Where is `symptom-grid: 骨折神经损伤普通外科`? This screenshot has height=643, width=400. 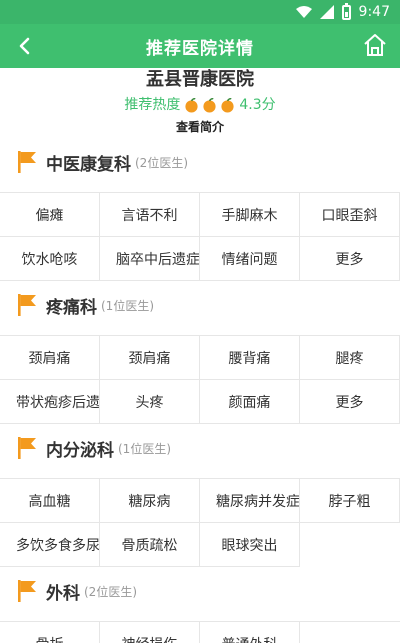 symptom-grid: 骨折神经损伤普通外科 is located at coordinates (200, 632).